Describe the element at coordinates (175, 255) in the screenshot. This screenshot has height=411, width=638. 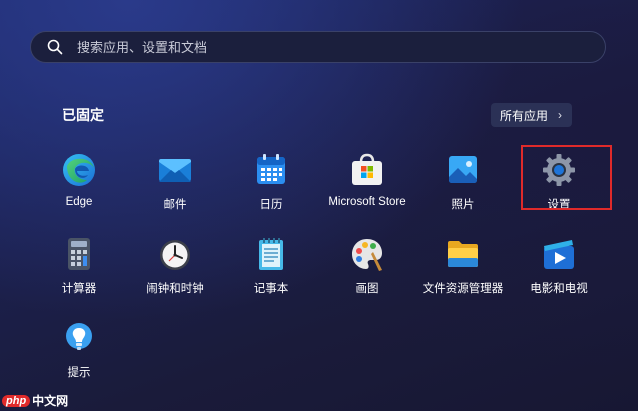
I see `clock-icon` at that location.